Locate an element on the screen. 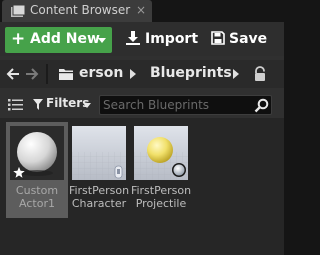 The height and width of the screenshot is (255, 320). asset-name-line: Custom is located at coordinates (37, 190).